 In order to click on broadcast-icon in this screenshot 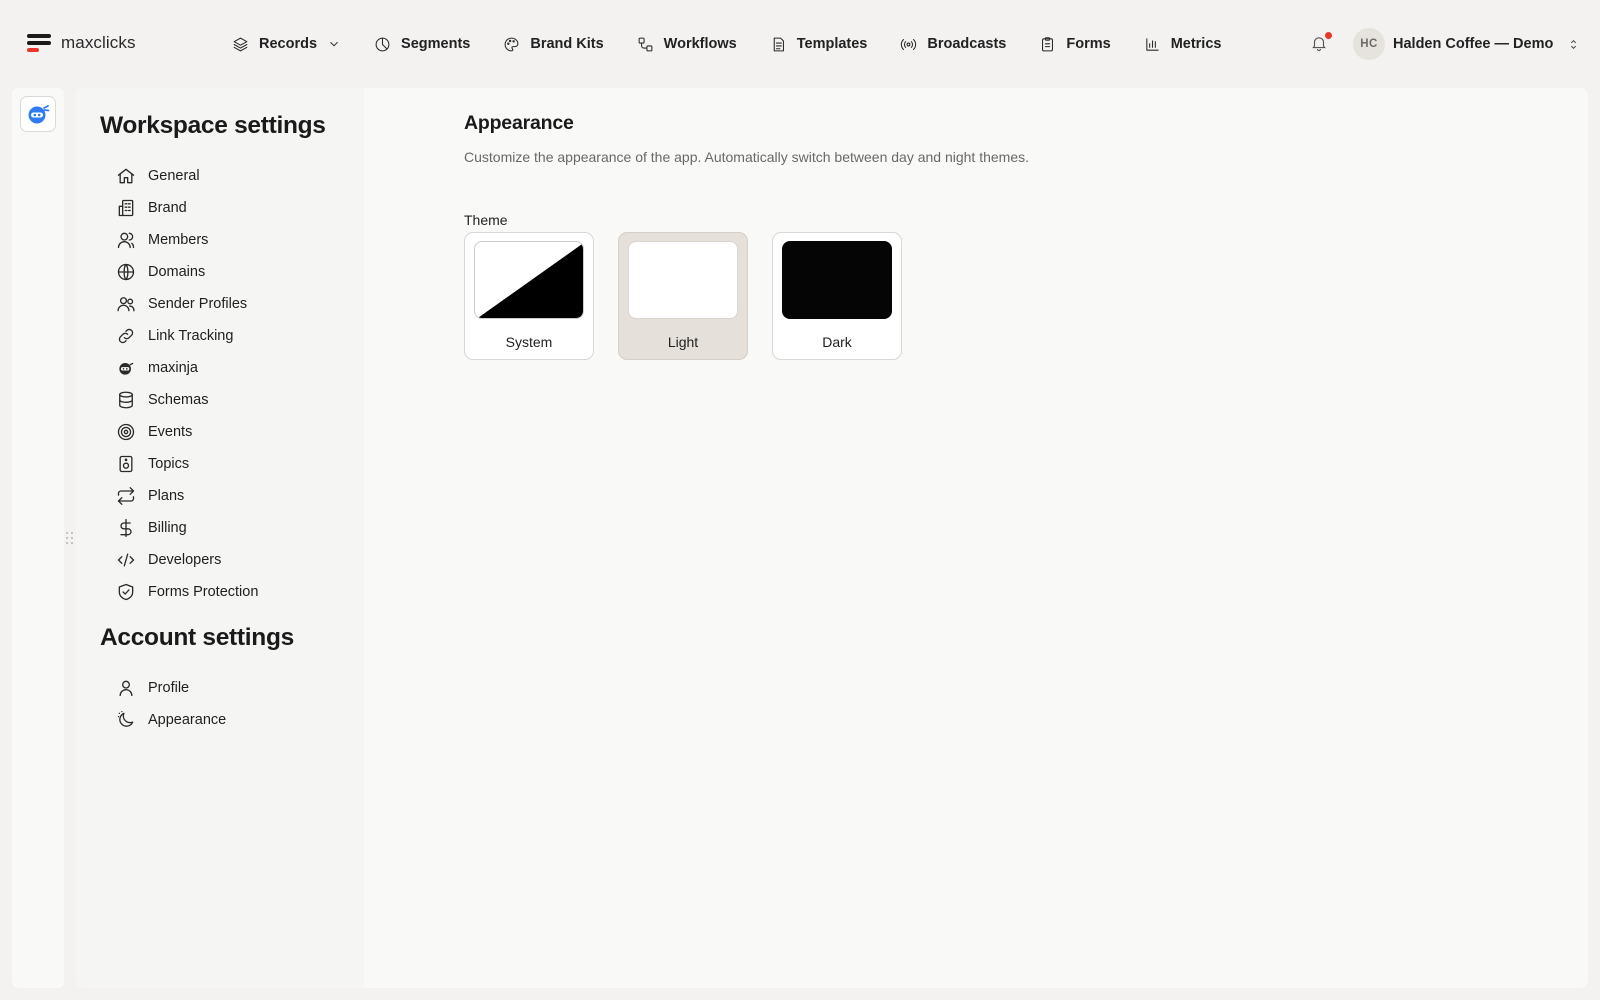, I will do `click(908, 44)`.